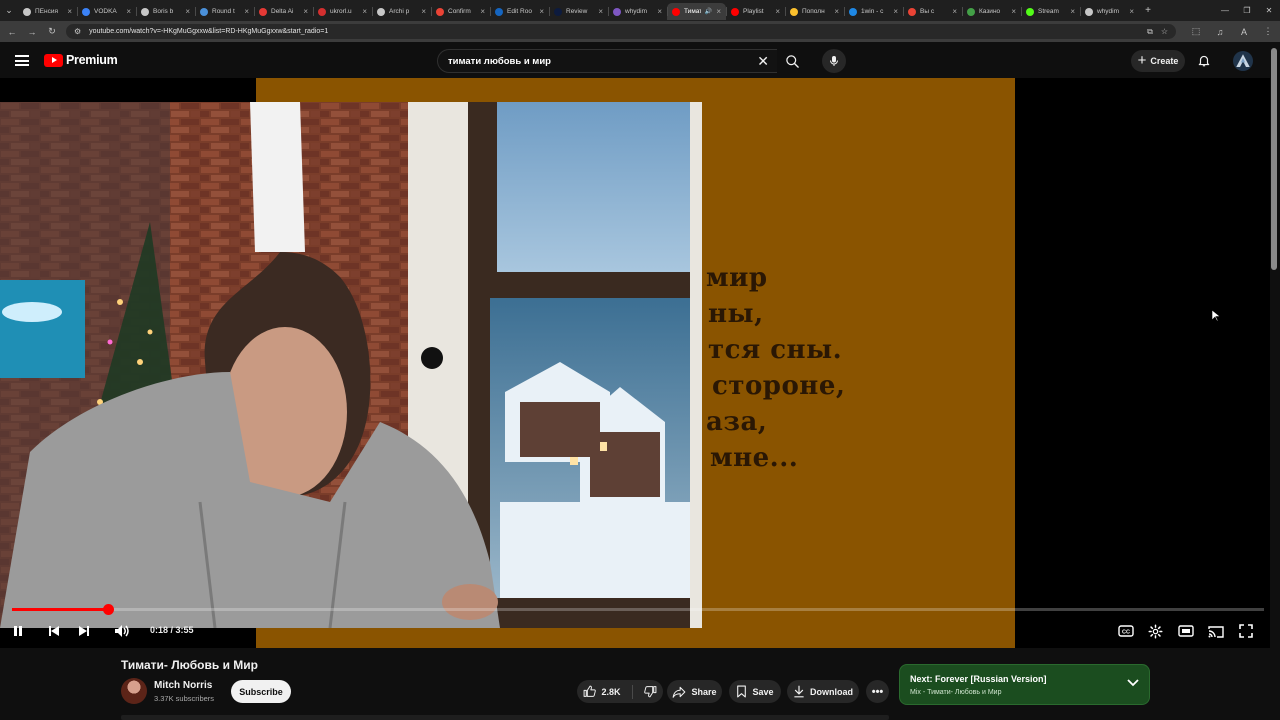  What do you see at coordinates (165, 11) in the screenshot?
I see `browser-tab: Boris b ×` at bounding box center [165, 11].